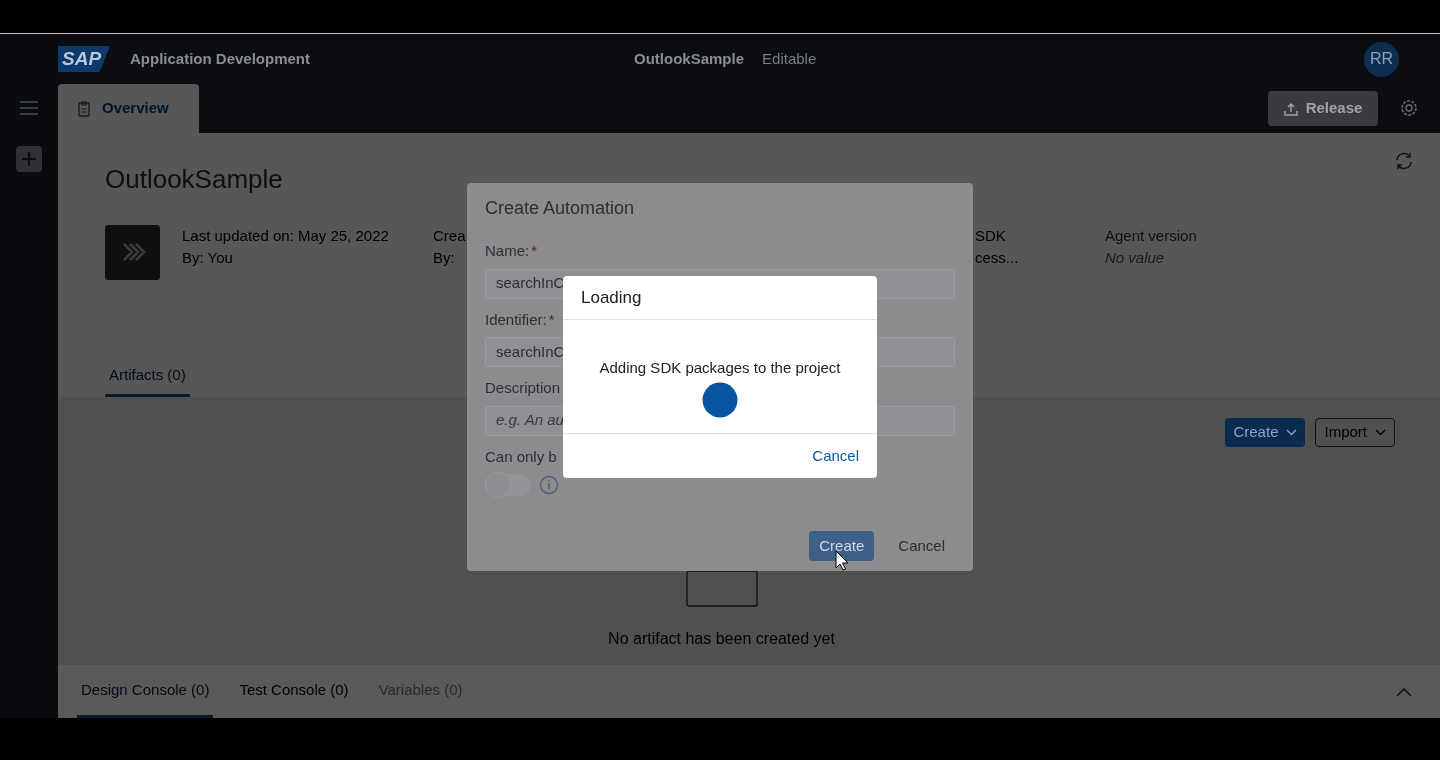 The height and width of the screenshot is (760, 1440). I want to click on app-title: Application Development, so click(220, 58).